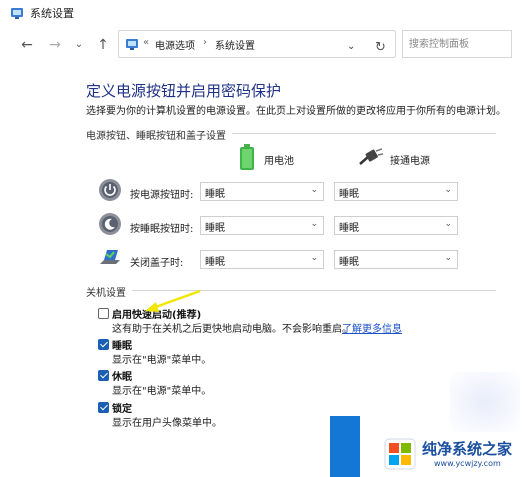 This screenshot has width=522, height=477. Describe the element at coordinates (262, 259) in the screenshot. I see `lid-close-battery-select: 睡眠 ⌄` at that location.